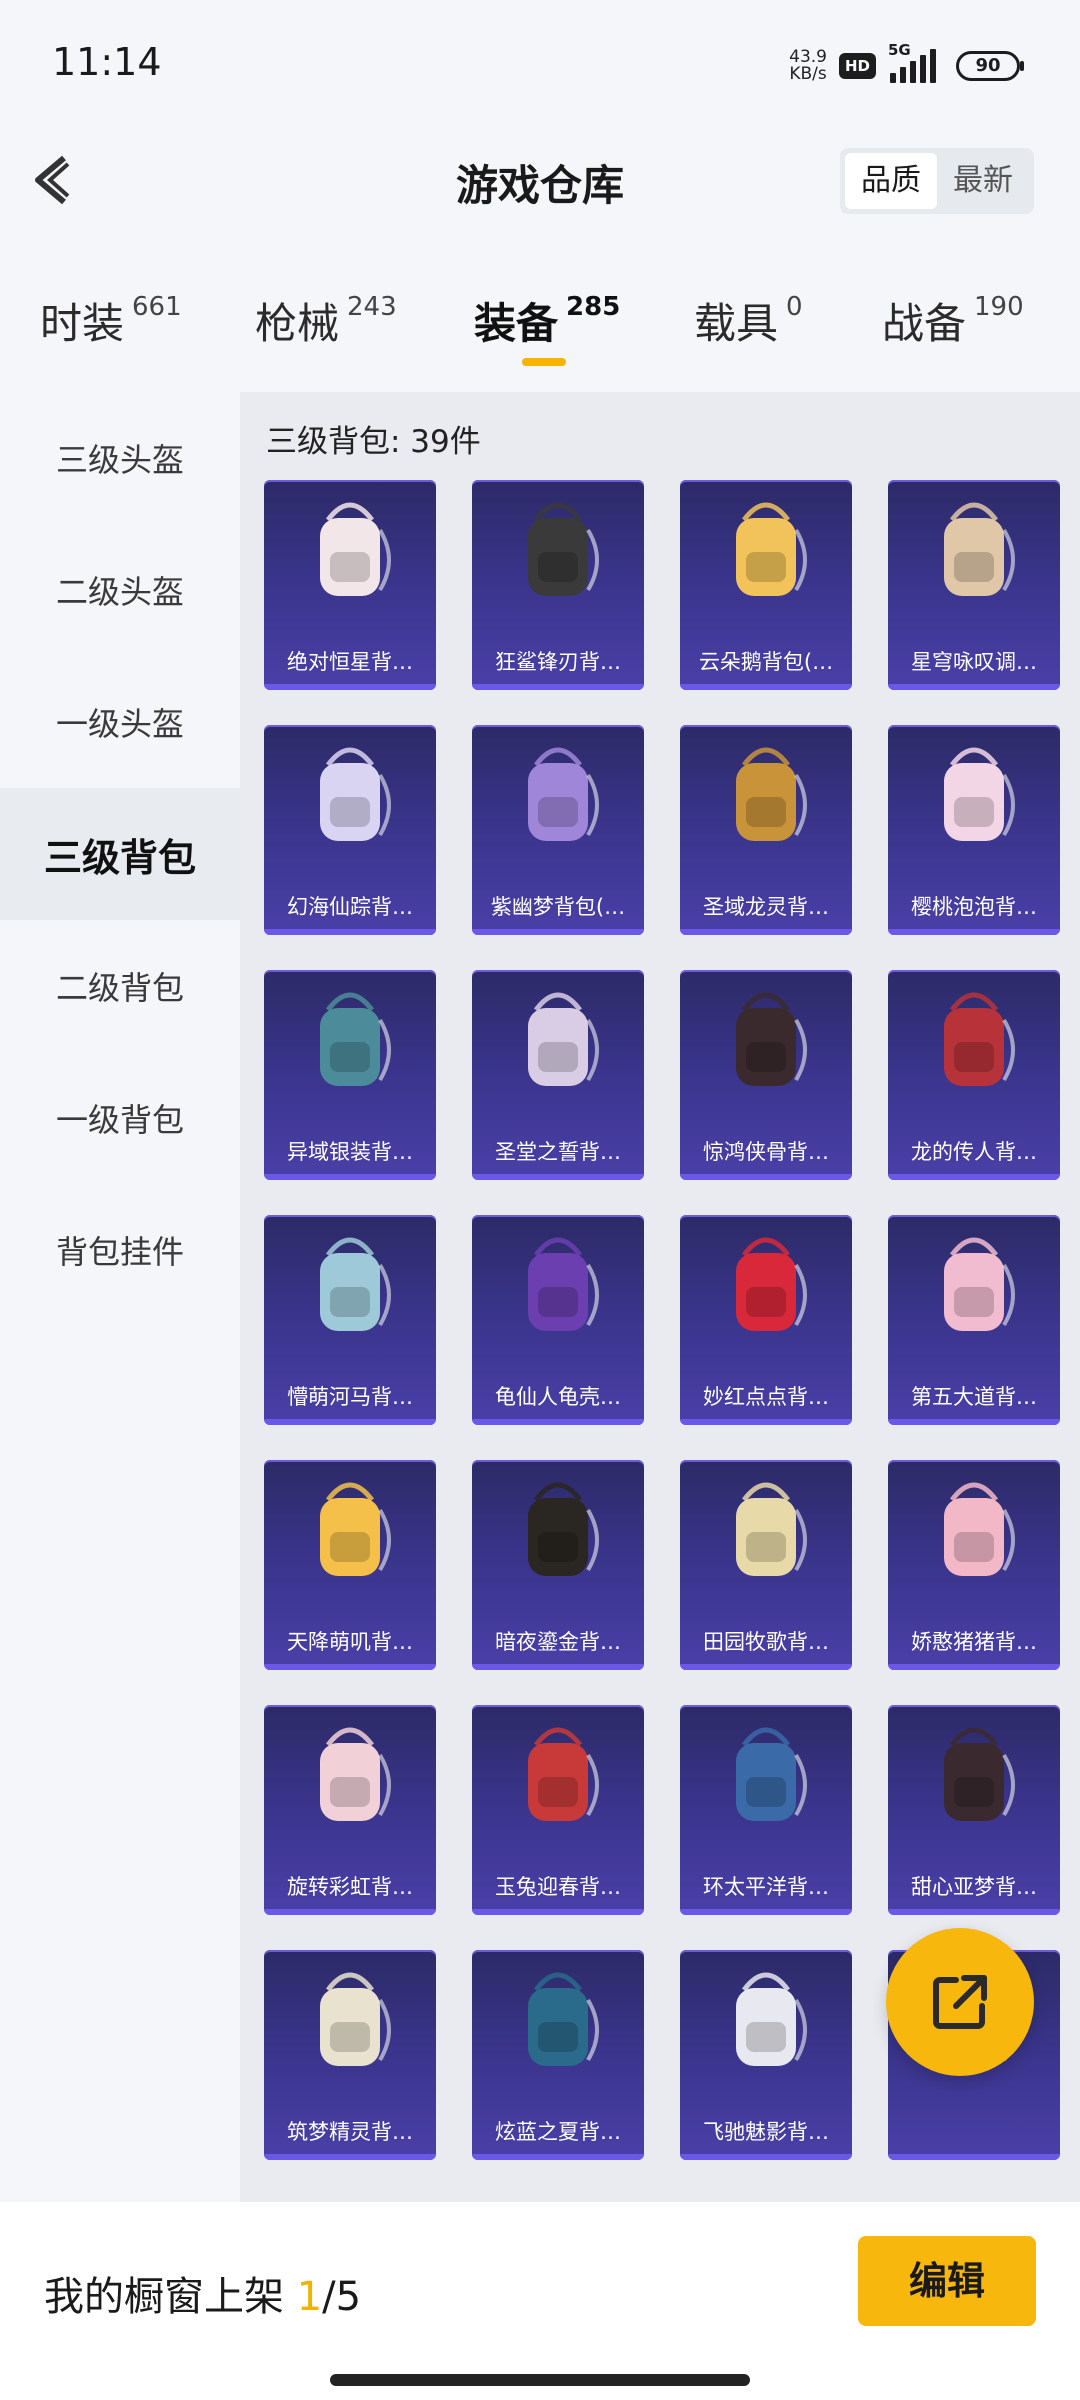  I want to click on tab-count: 0, so click(794, 307).